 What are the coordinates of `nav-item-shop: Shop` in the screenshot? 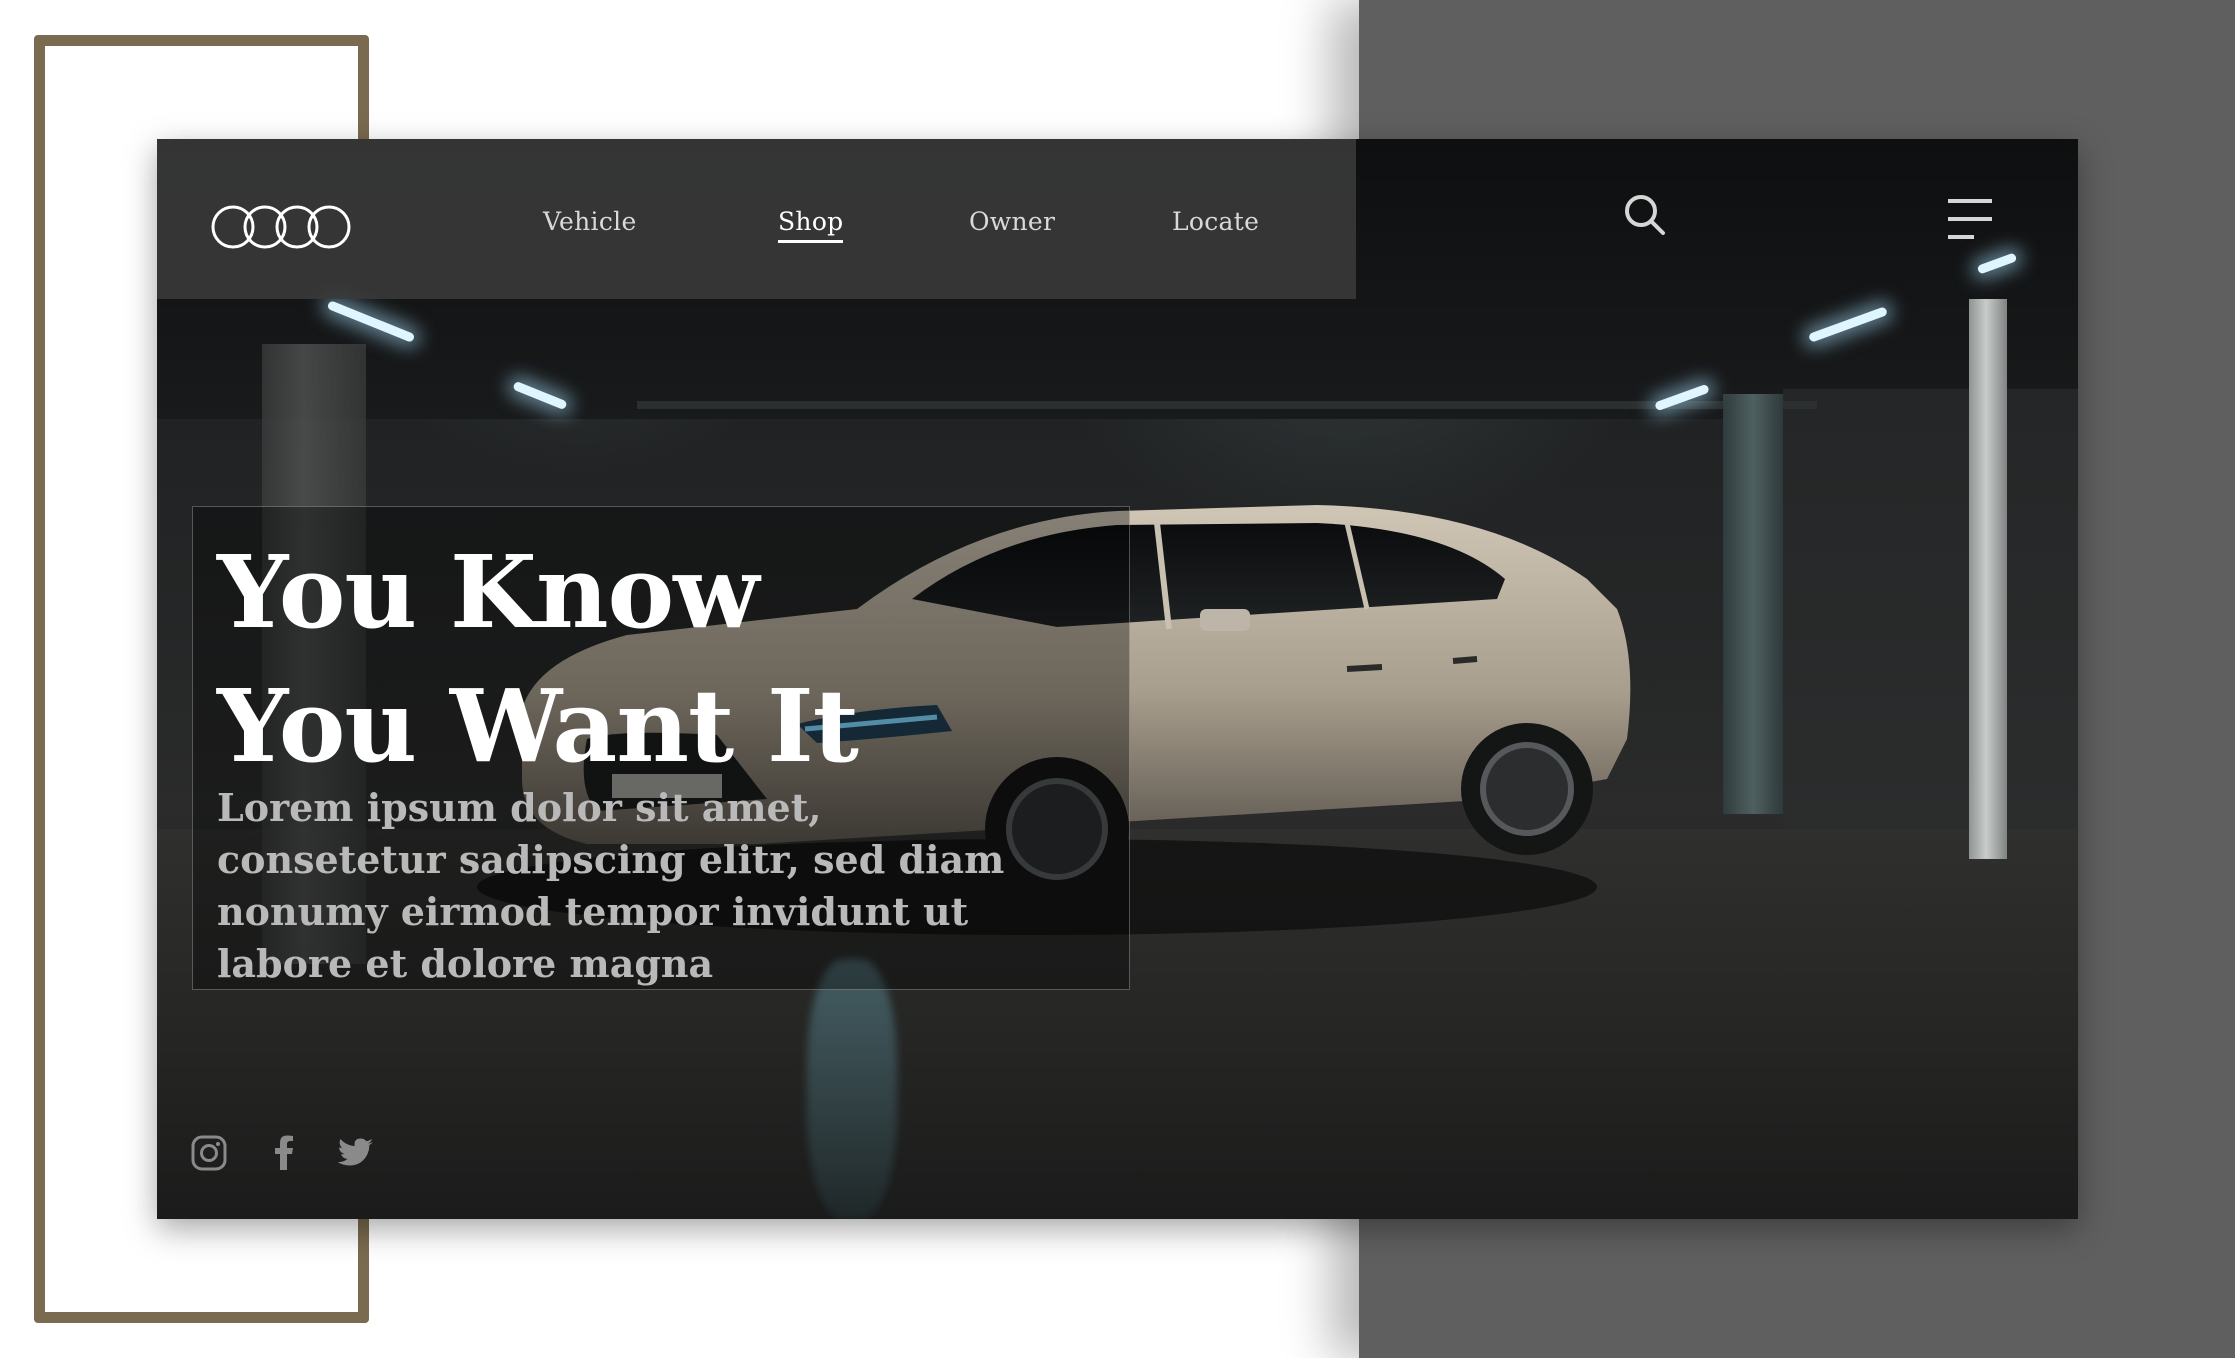 It's located at (811, 225).